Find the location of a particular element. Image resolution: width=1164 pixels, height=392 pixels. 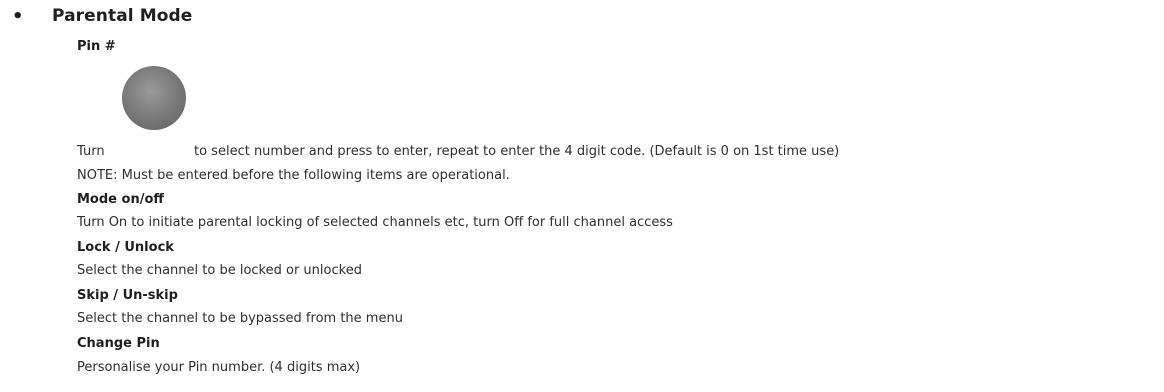

change-pin-heading: Change Pin is located at coordinates (118, 343).